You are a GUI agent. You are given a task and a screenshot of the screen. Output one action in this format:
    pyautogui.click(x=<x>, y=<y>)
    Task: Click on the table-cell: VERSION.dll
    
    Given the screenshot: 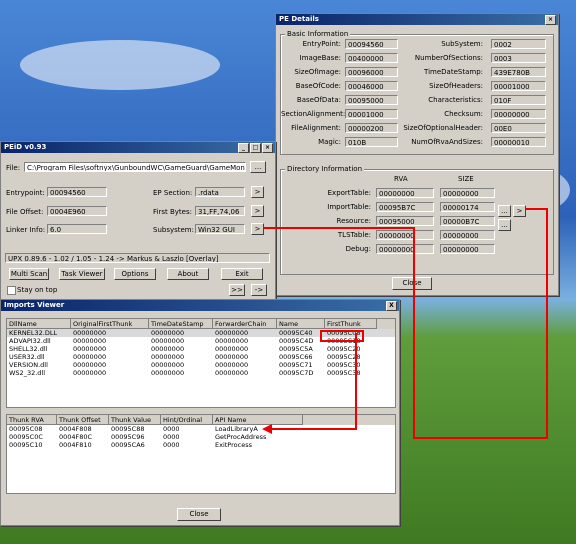 What is the action you would take?
    pyautogui.click(x=28, y=365)
    